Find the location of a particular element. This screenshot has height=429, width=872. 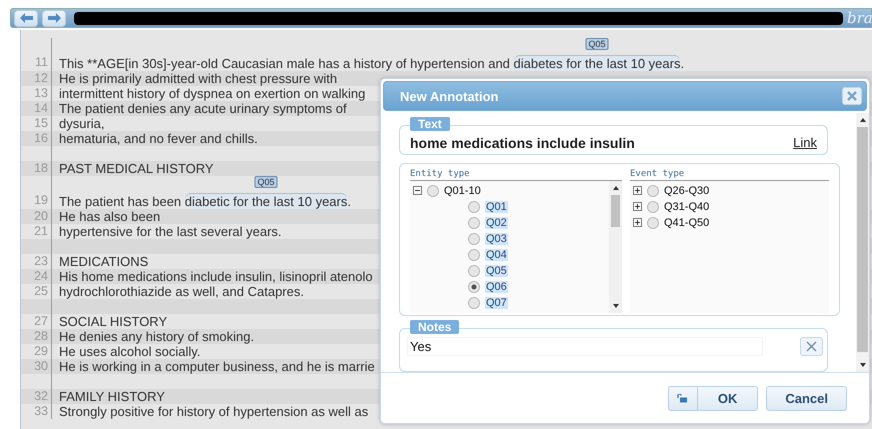

line-number: 14 is located at coordinates (36, 108).